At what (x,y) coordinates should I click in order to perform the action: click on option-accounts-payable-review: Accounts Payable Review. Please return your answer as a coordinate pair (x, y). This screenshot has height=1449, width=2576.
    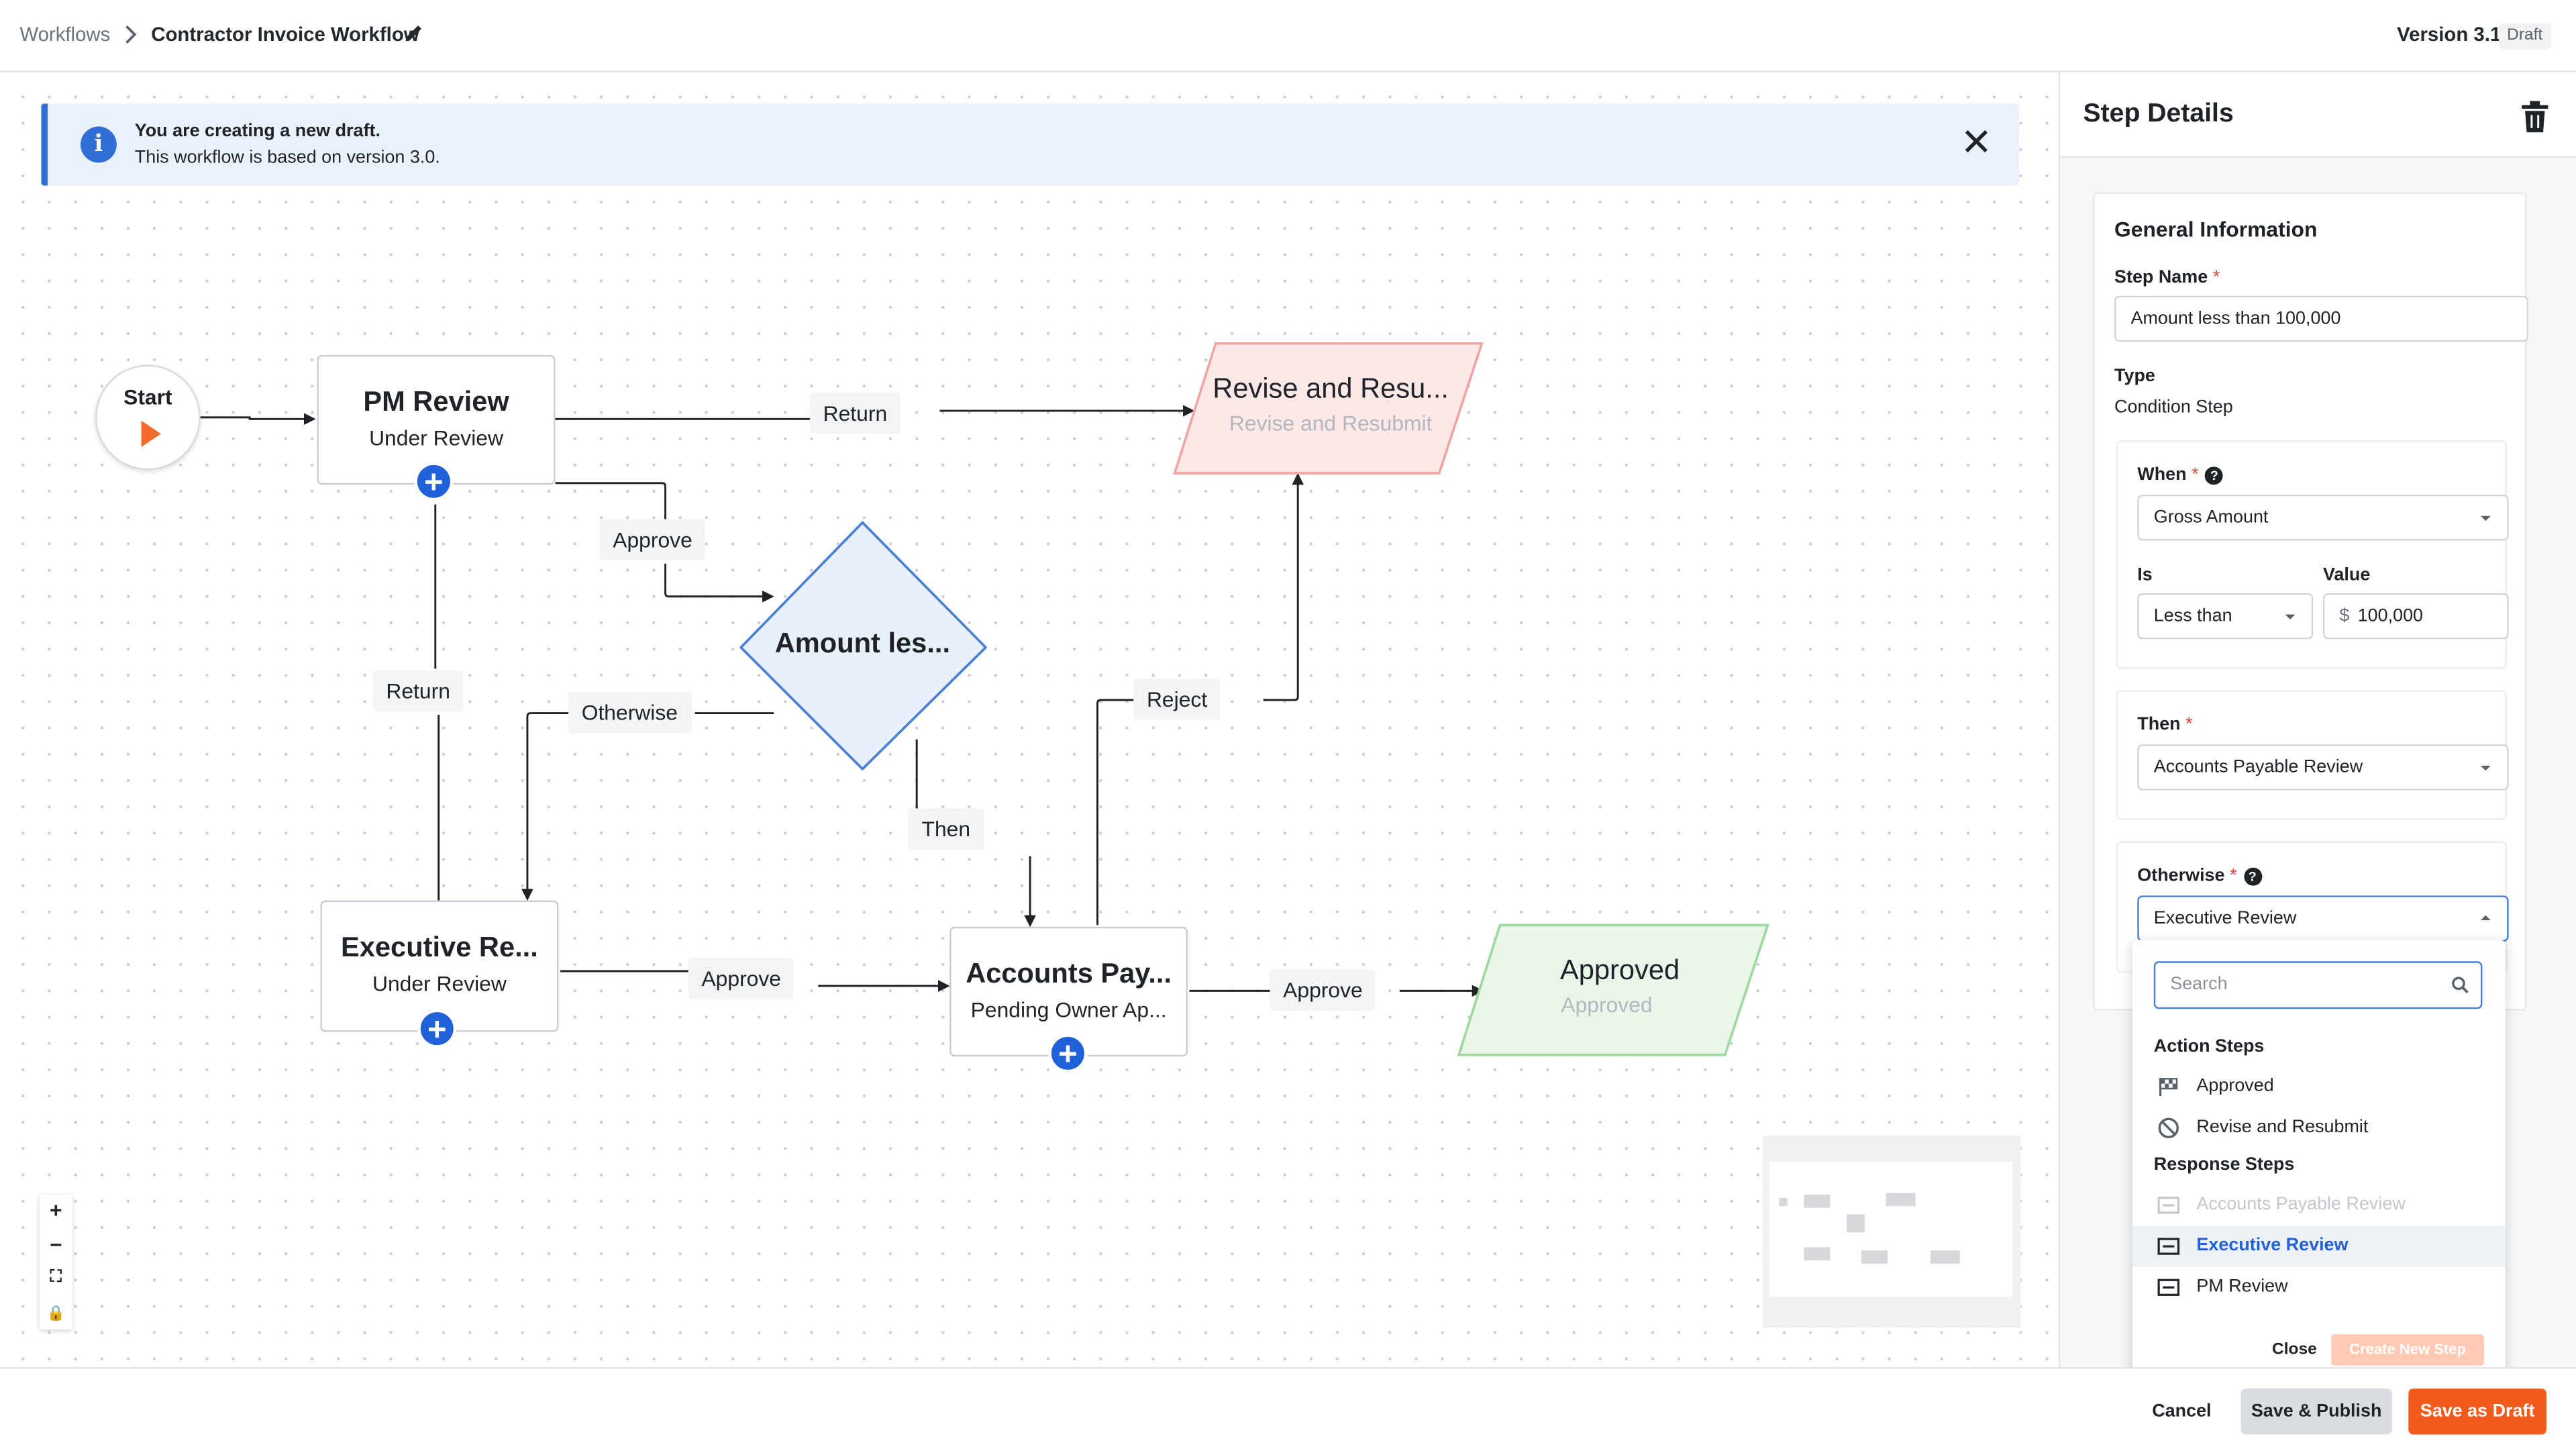
    Looking at the image, I should click on (2319, 1205).